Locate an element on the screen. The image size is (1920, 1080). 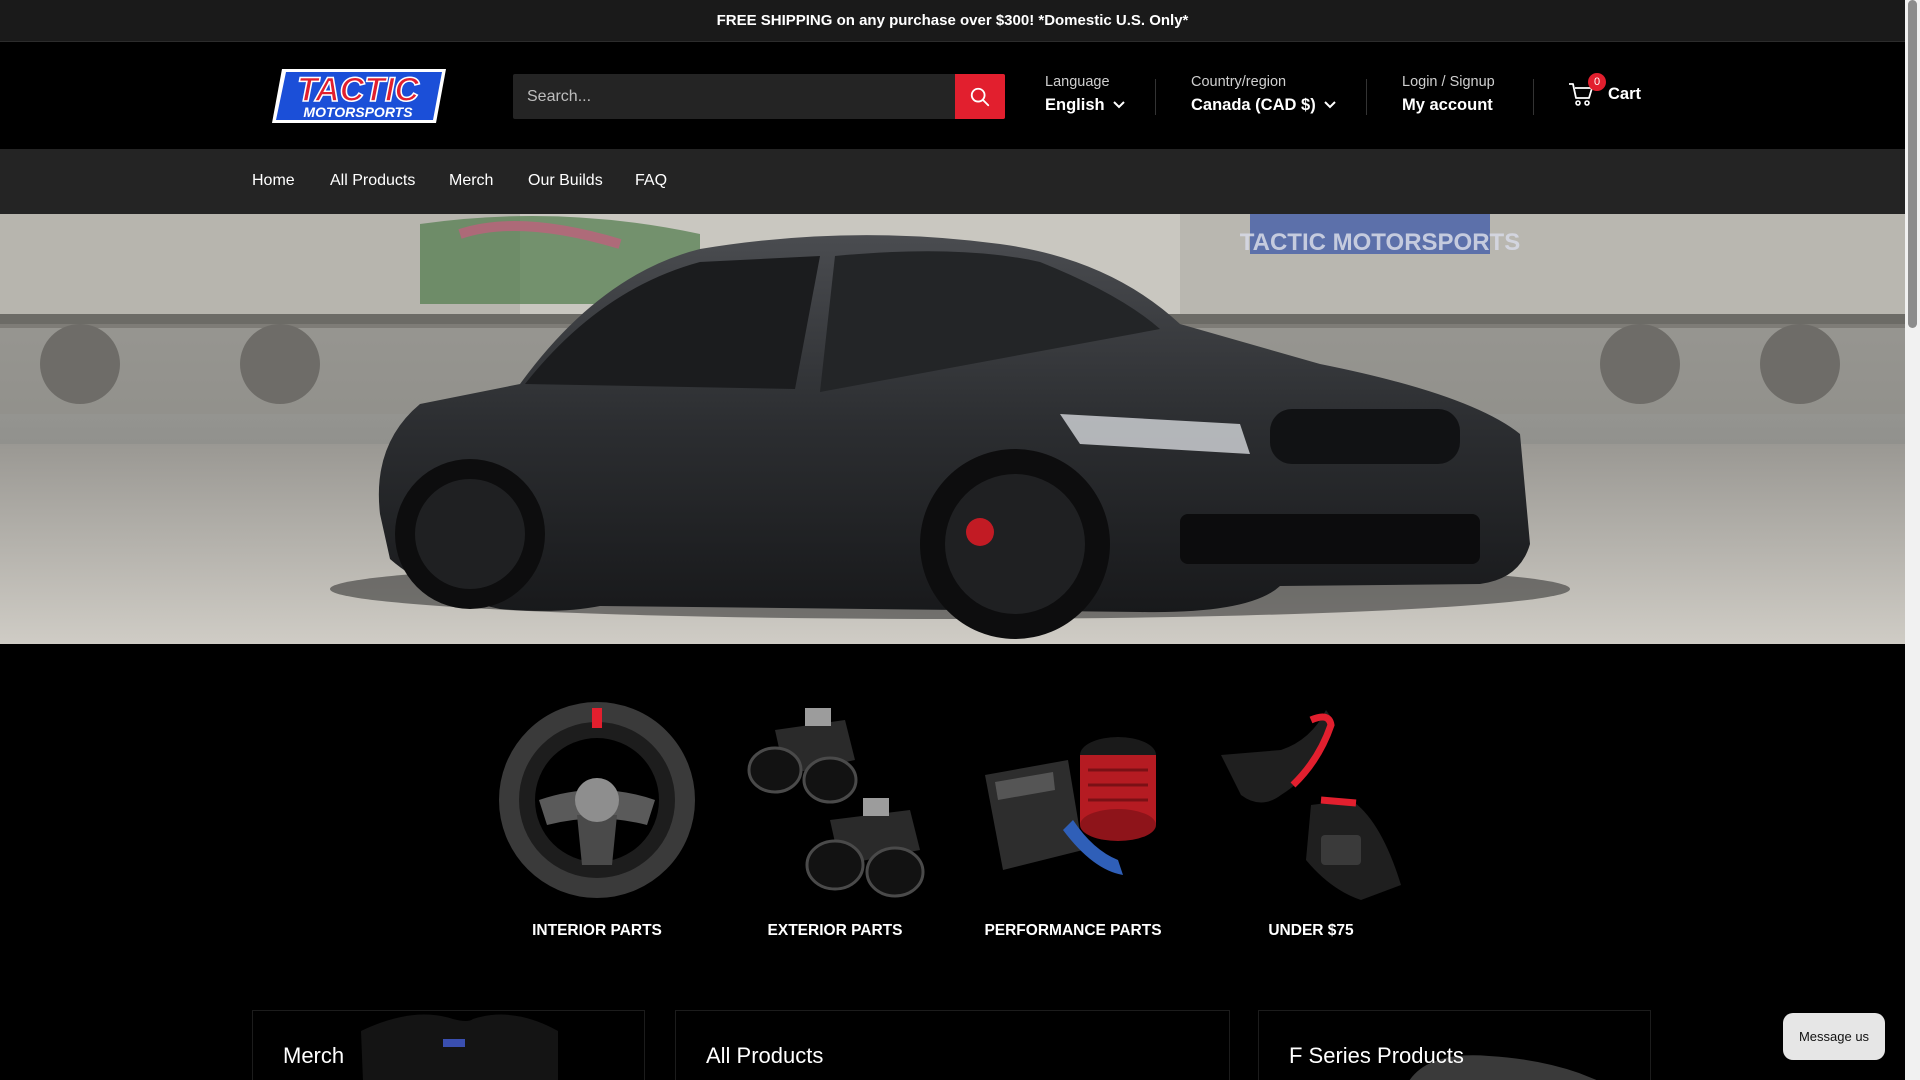
category-performance-parts: PERFORMANCE PARTS is located at coordinates (1073, 820).